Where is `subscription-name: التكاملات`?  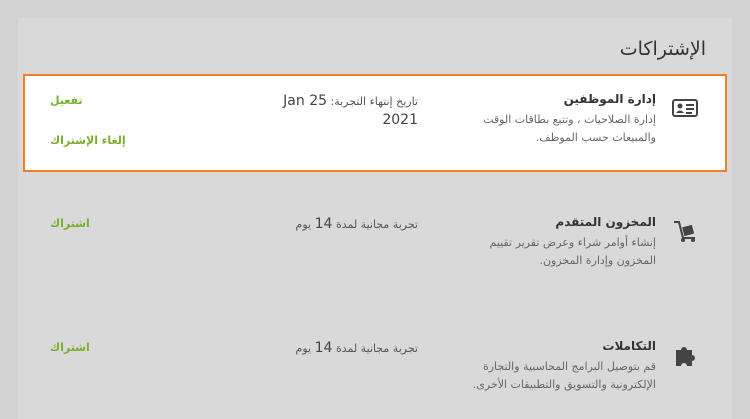
subscription-name: التكاملات is located at coordinates (629, 346).